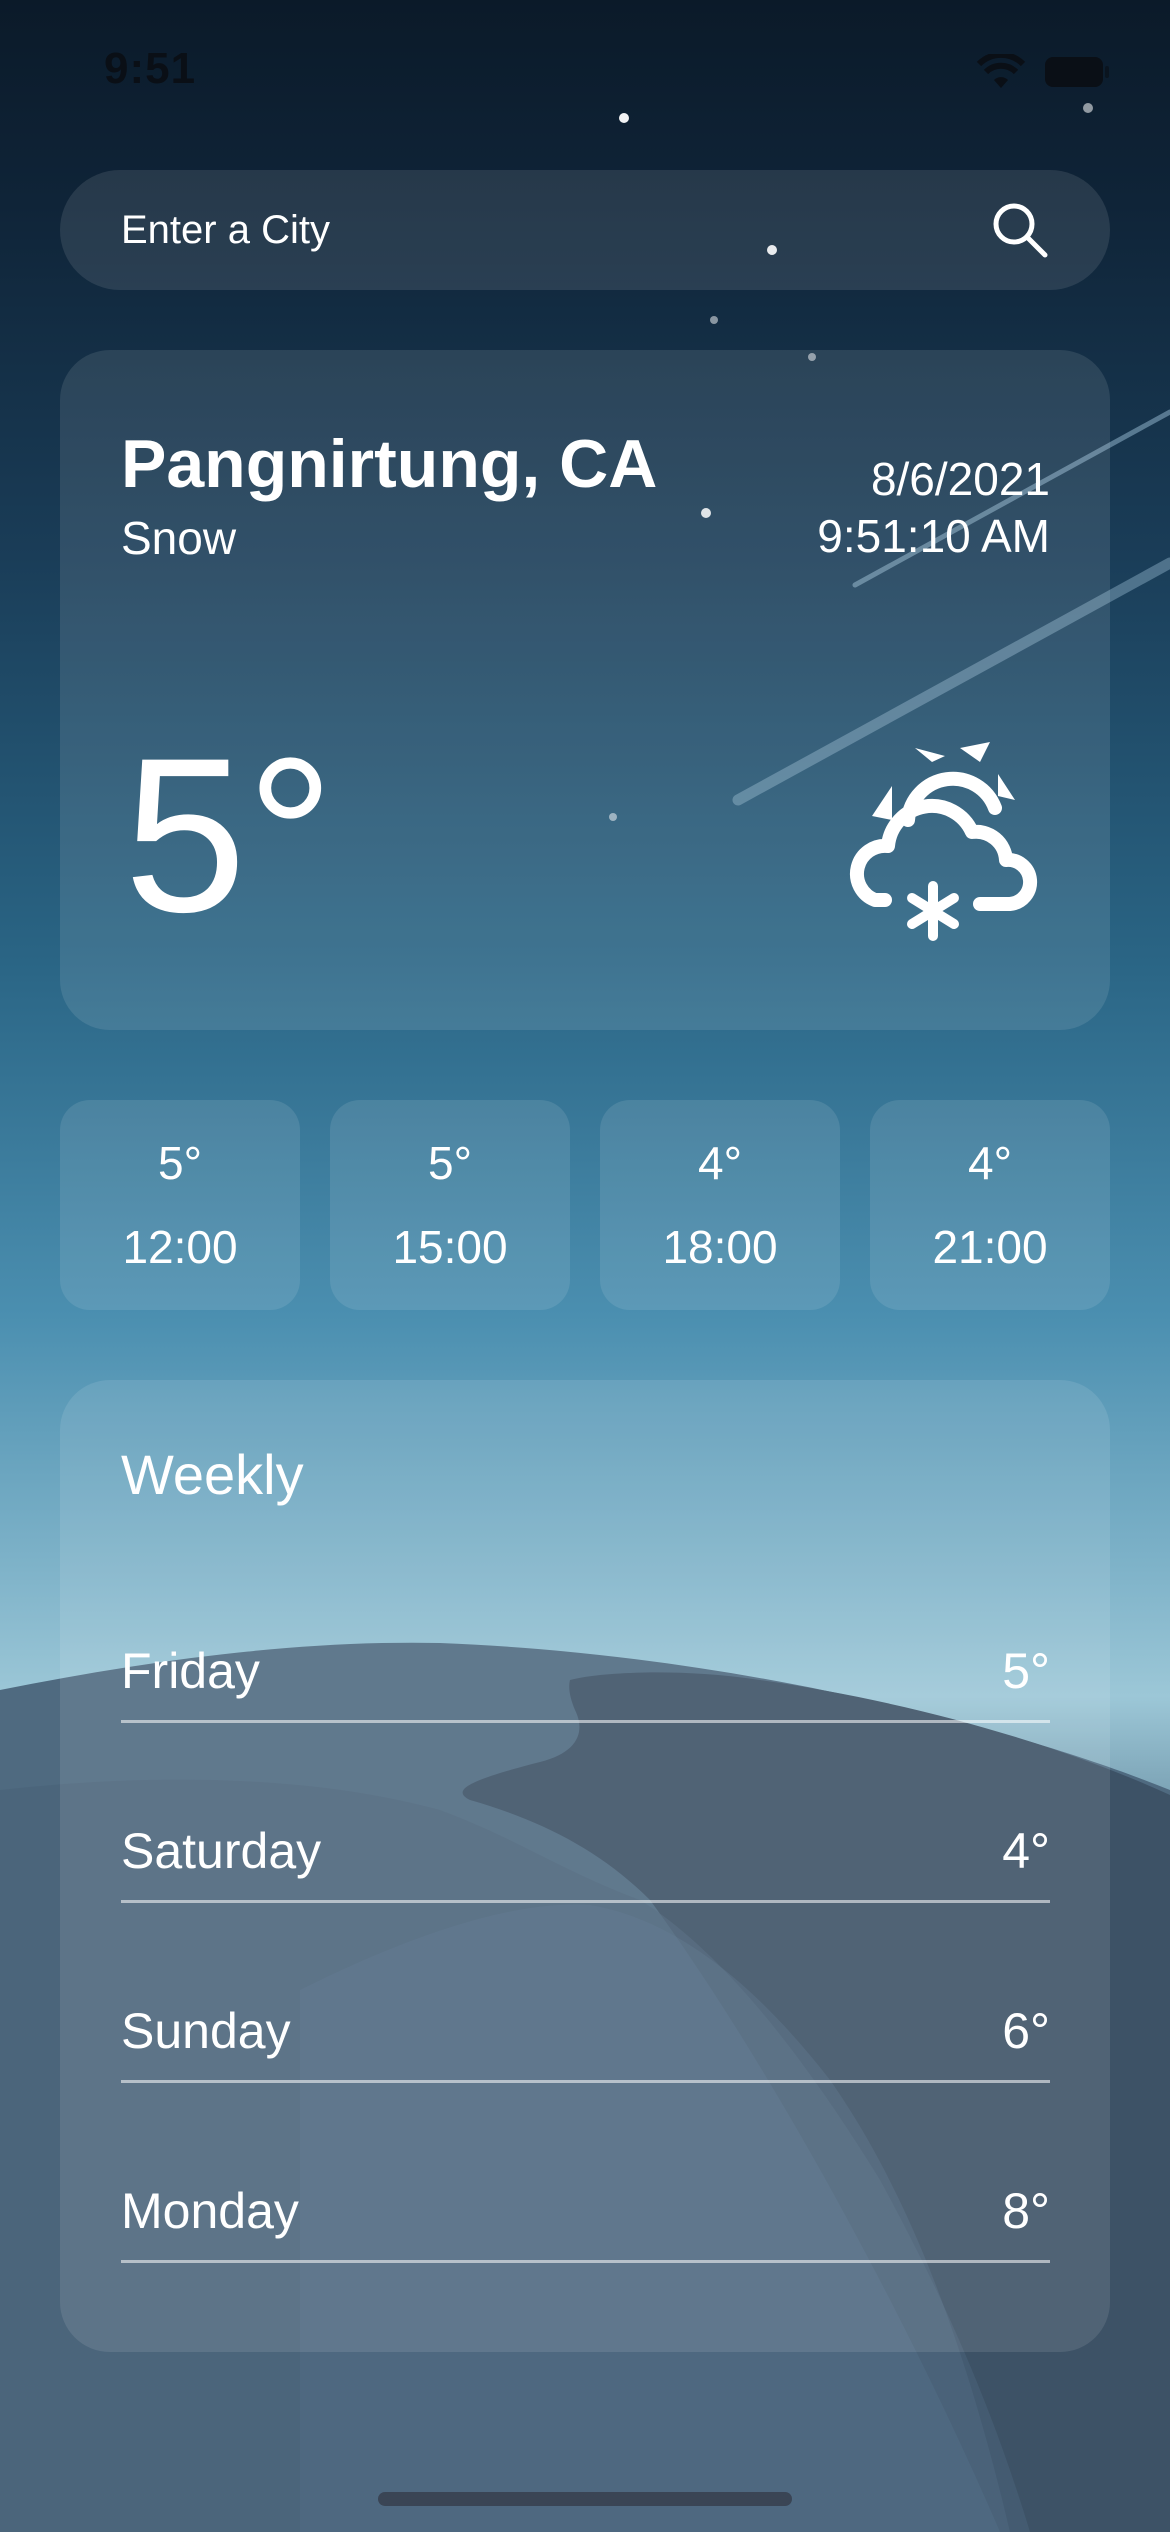 The image size is (1170, 2532). I want to click on weekly-row: Saturday 4°, so click(585, 1856).